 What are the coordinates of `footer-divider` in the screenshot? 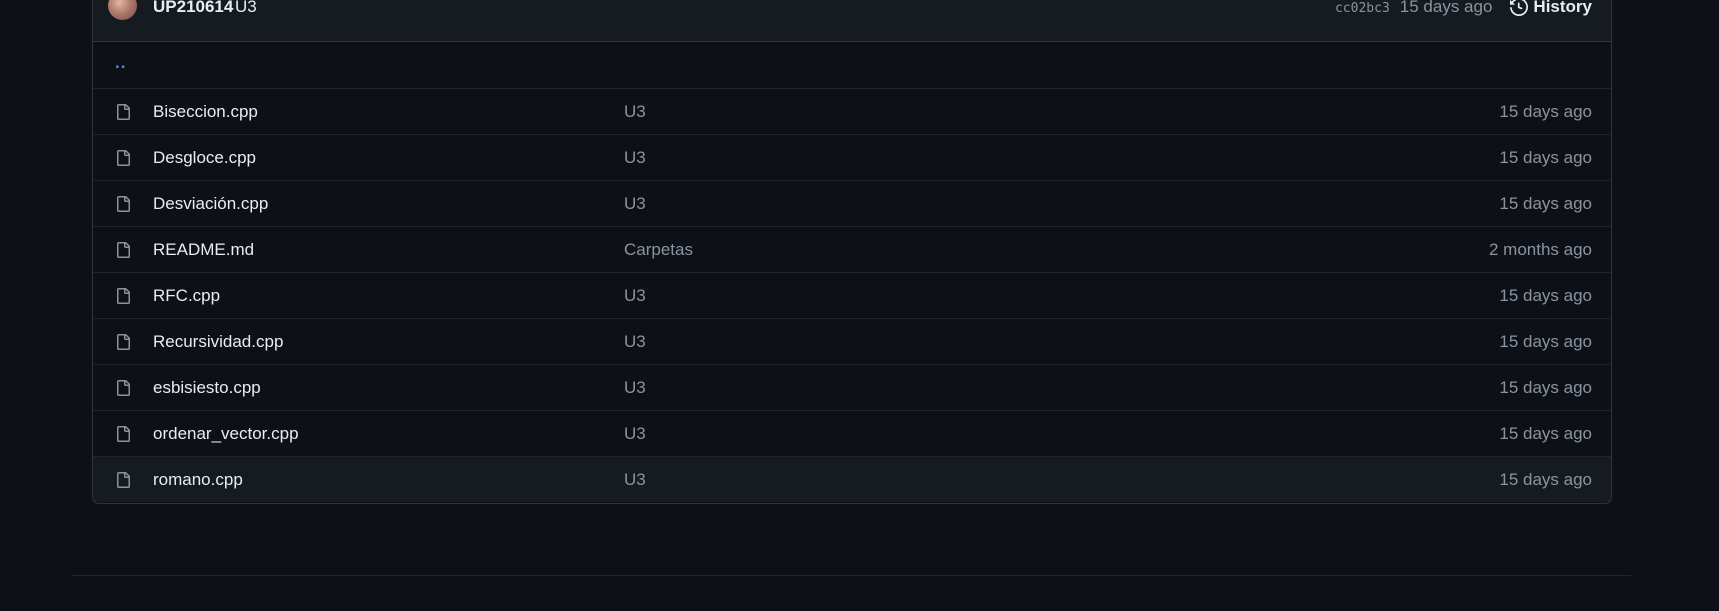 It's located at (851, 575).